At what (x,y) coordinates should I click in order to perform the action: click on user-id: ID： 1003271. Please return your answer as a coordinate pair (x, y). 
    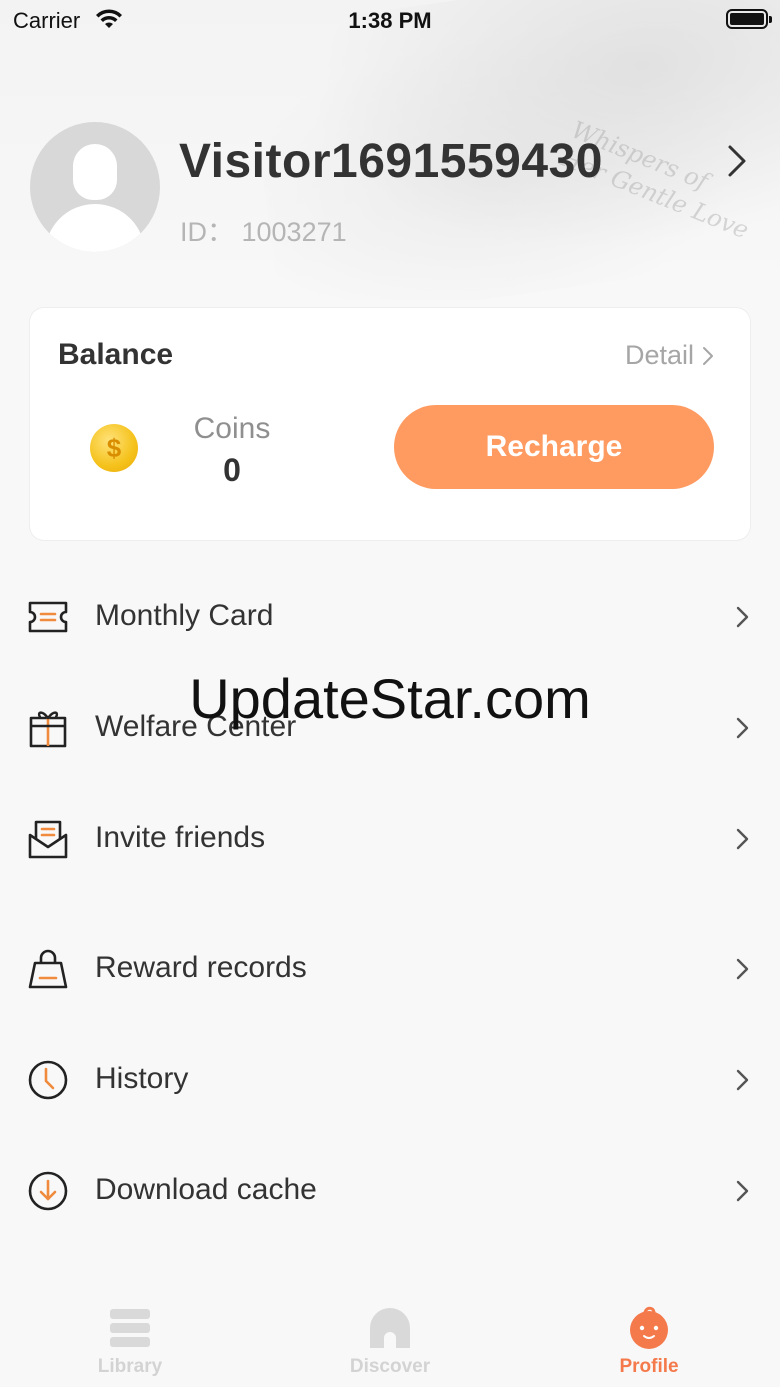
    Looking at the image, I should click on (263, 232).